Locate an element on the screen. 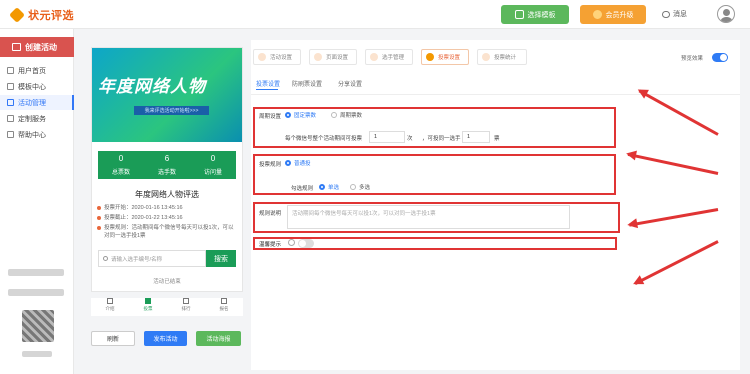 This screenshot has width=750, height=374. times-unit: 次 is located at coordinates (410, 139).